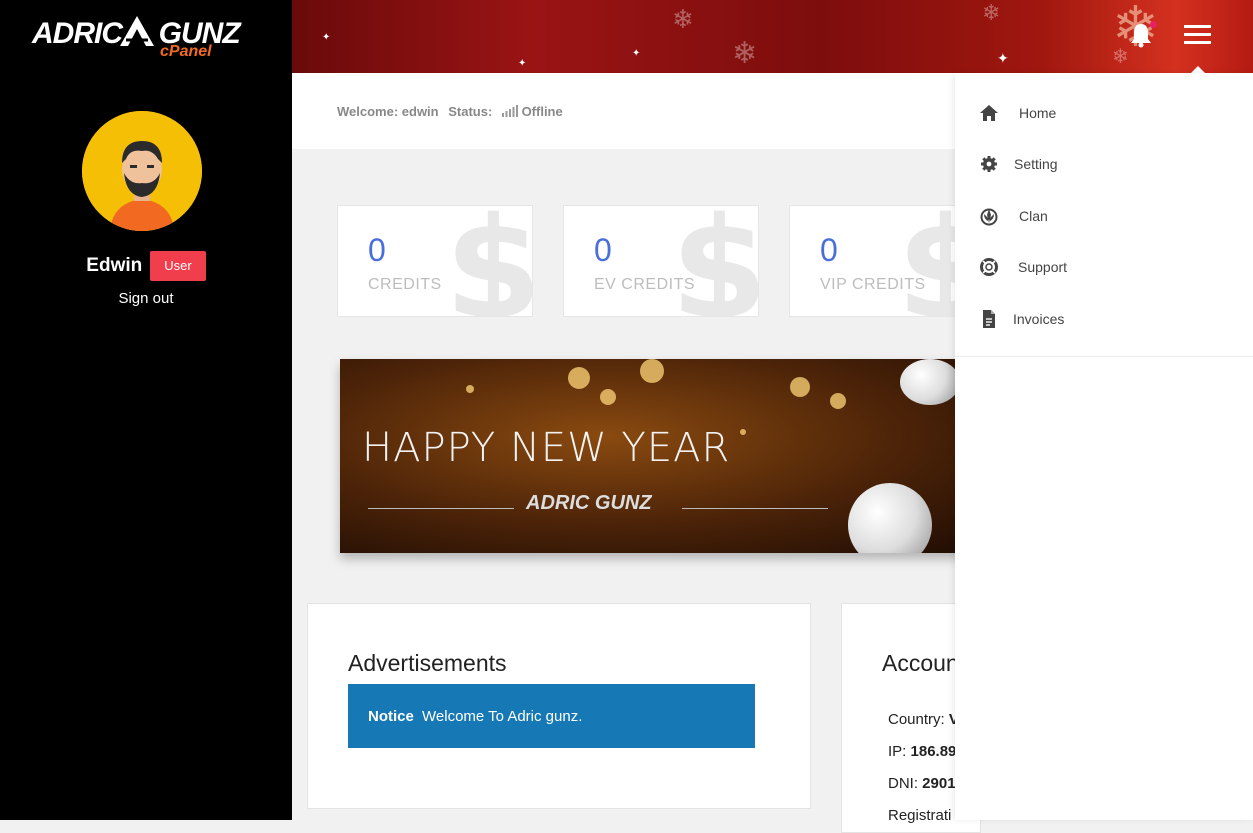  I want to click on menu-label-clan: Clan, so click(1033, 216).